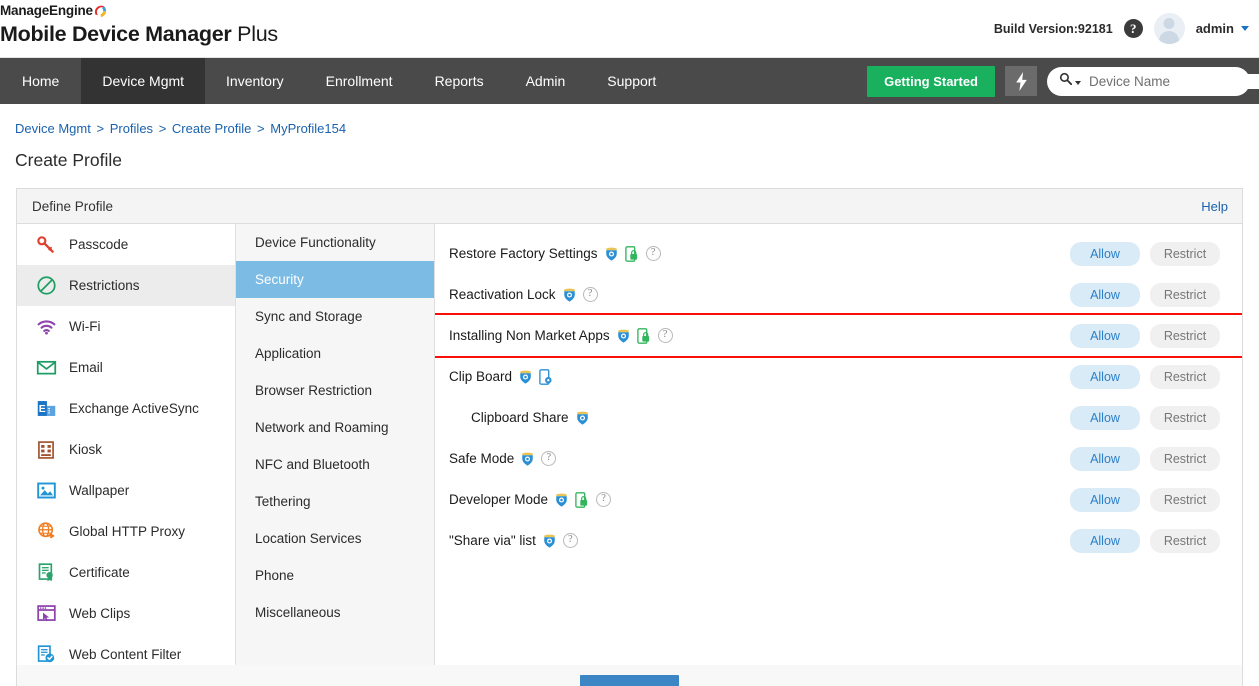  Describe the element at coordinates (502, 294) in the screenshot. I see `setting-label: Reactivation Lock` at that location.